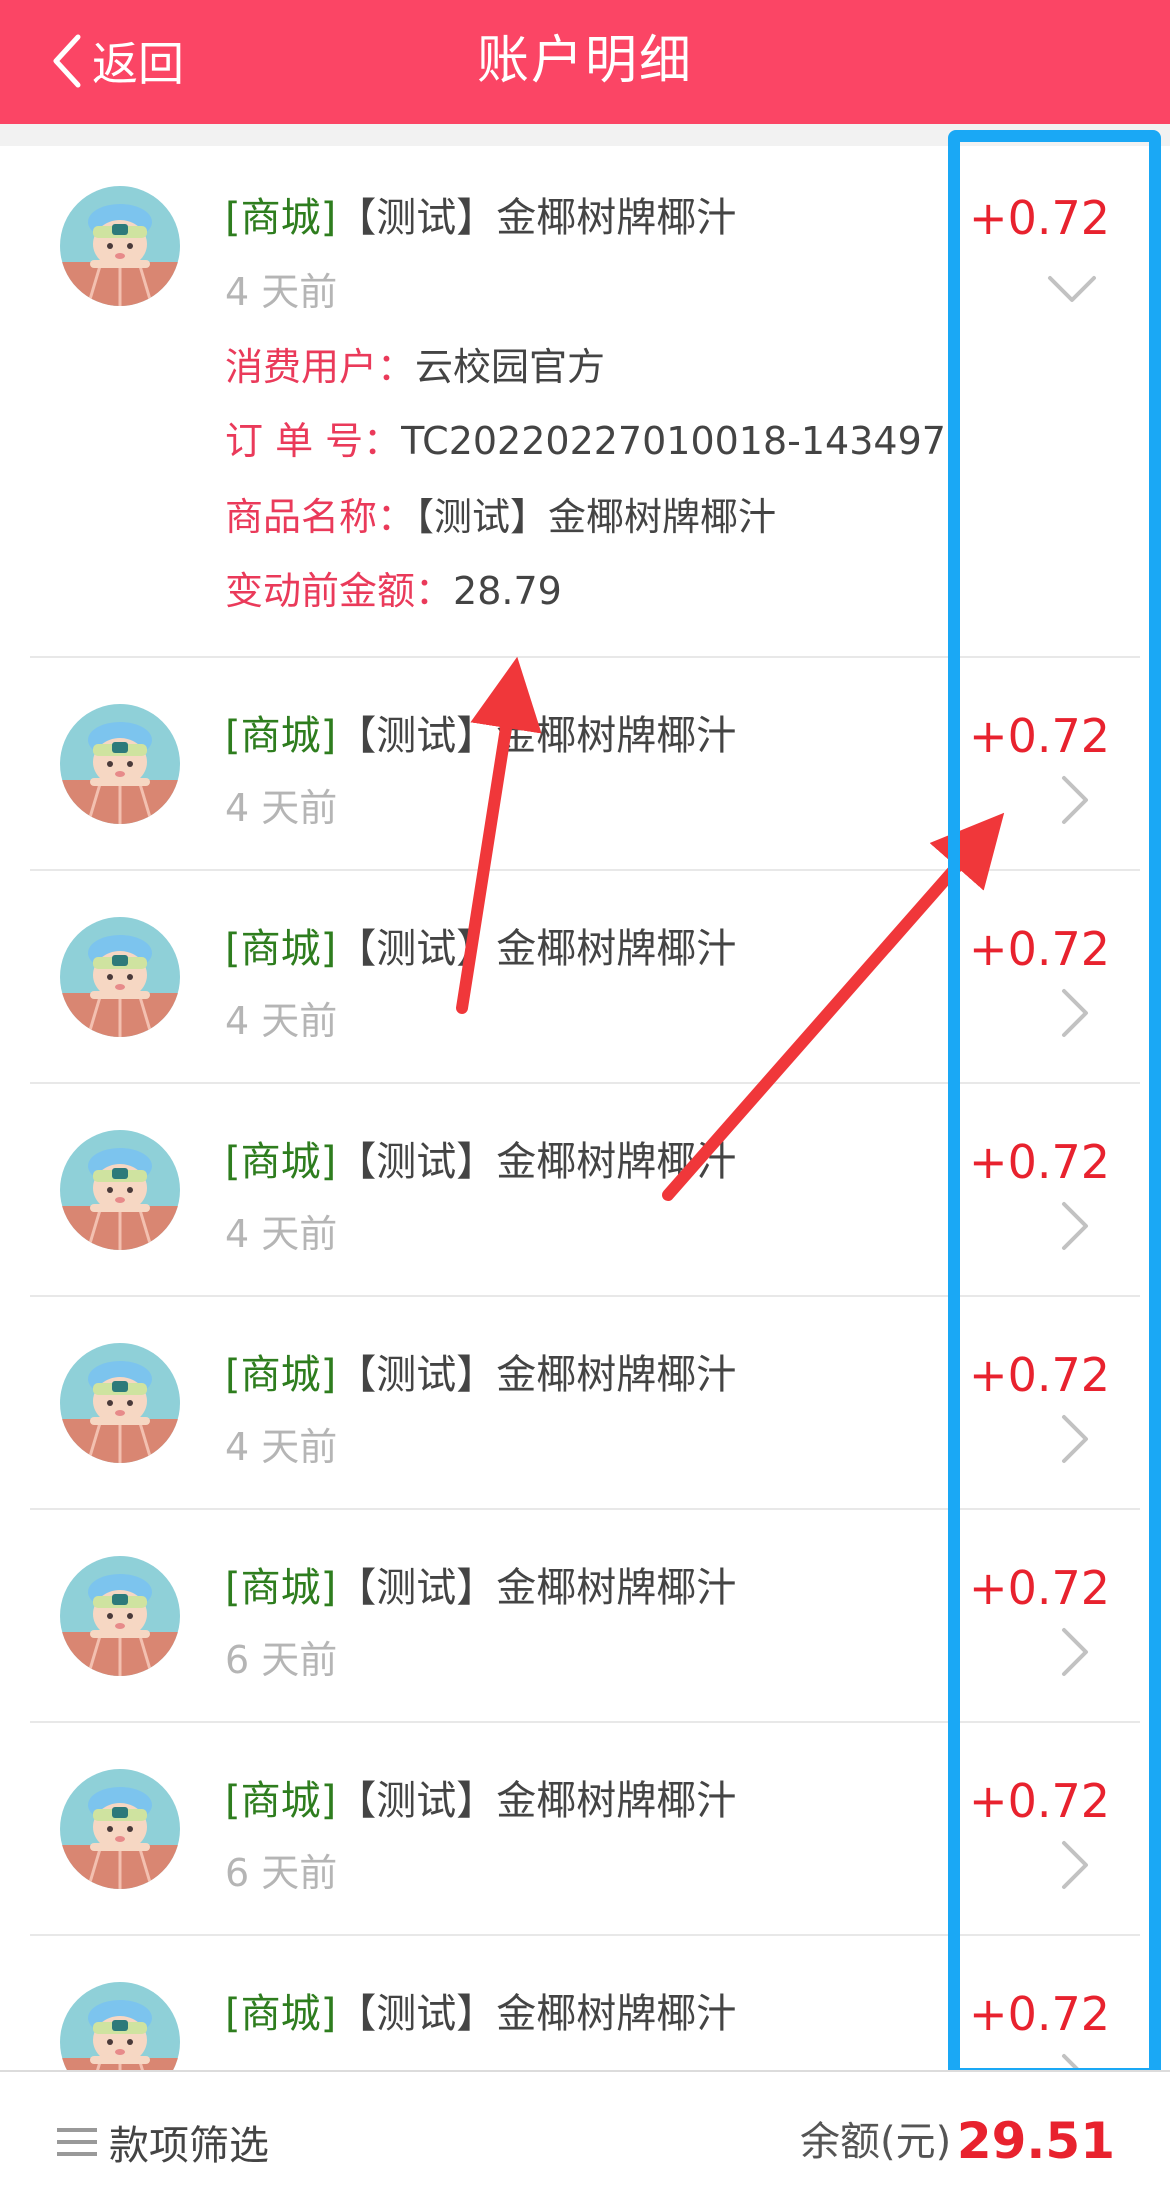 The height and width of the screenshot is (2205, 1170). I want to click on filter-button: 款项筛选, so click(162, 2142).